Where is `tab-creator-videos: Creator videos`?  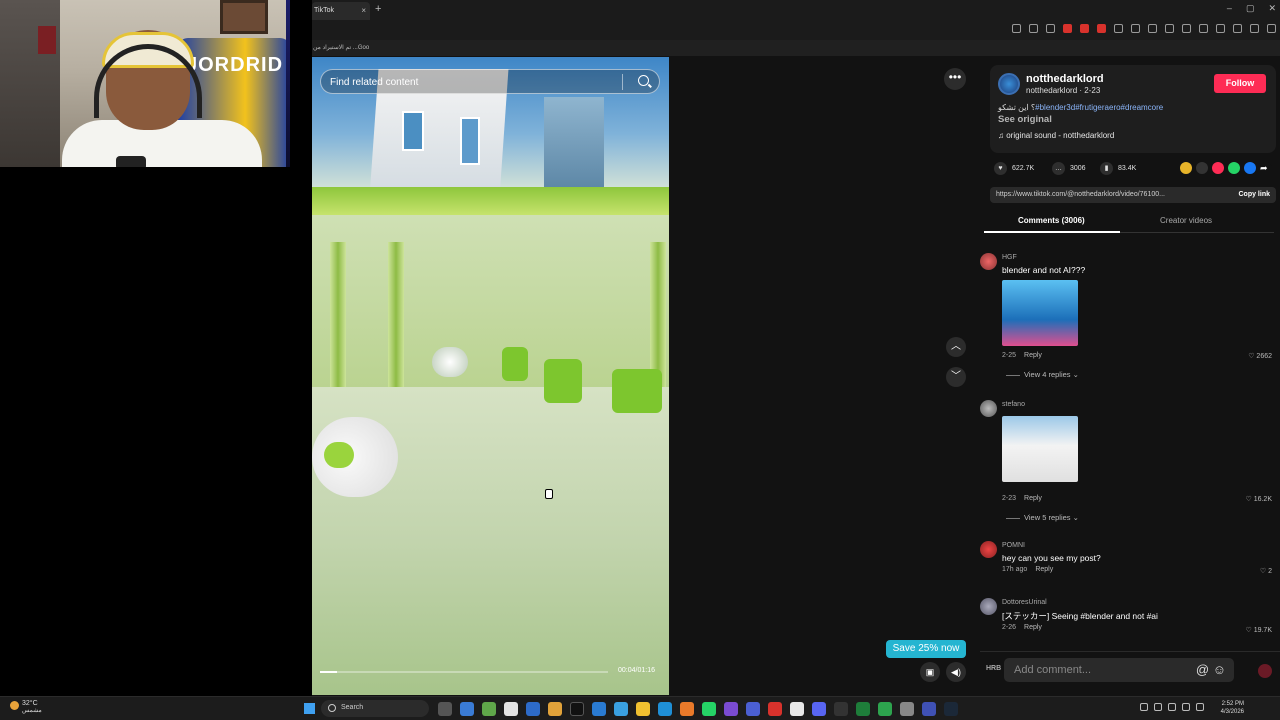
tab-creator-videos: Creator videos is located at coordinates (1186, 220).